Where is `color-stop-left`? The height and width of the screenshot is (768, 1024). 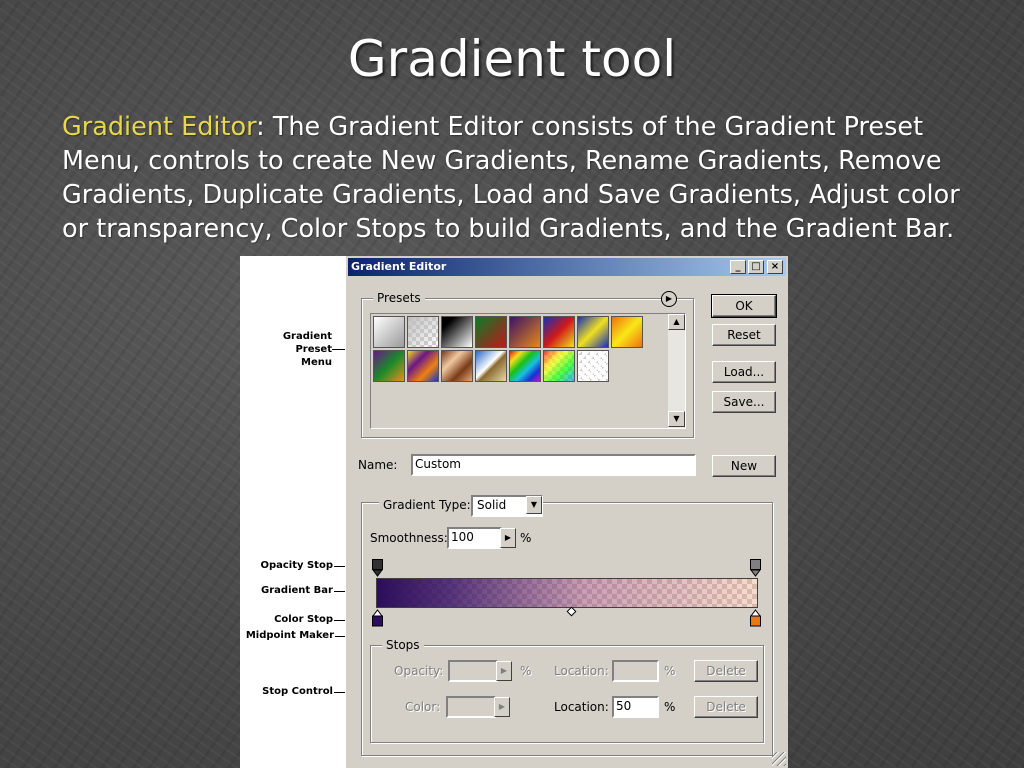 color-stop-left is located at coordinates (377, 618).